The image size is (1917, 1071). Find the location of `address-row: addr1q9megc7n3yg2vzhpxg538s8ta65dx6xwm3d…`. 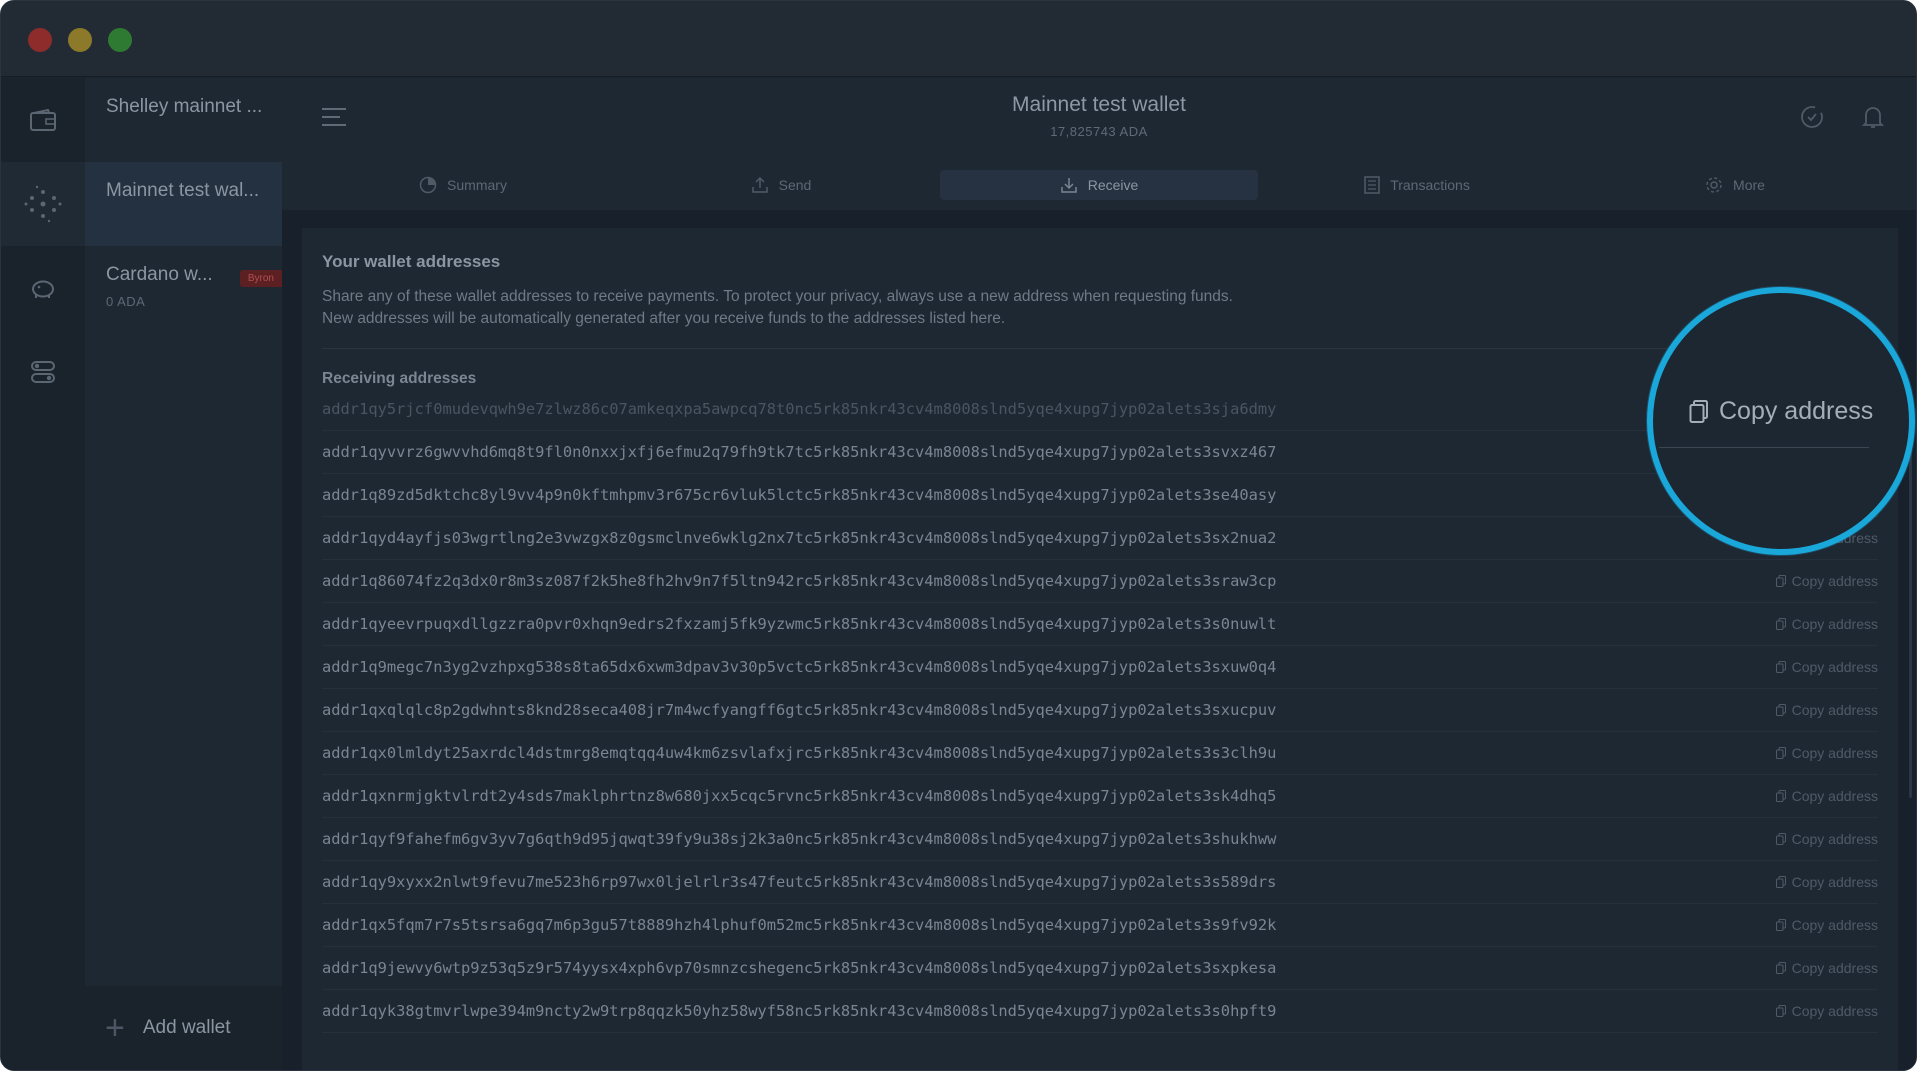

address-row: addr1q9megc7n3yg2vzhpxg538s8ta65dx6xwm3d… is located at coordinates (1100, 667).